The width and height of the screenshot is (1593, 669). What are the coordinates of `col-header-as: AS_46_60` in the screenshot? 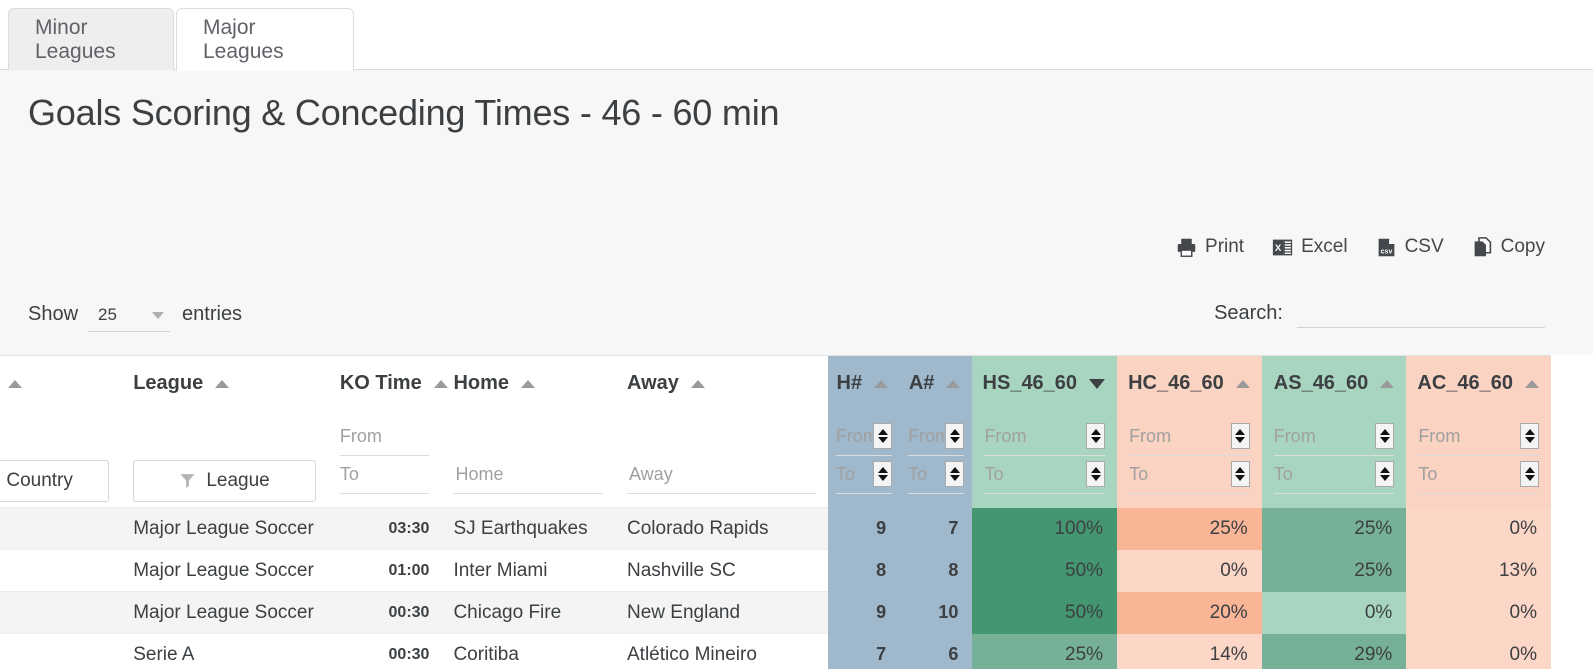 It's located at (1334, 383).